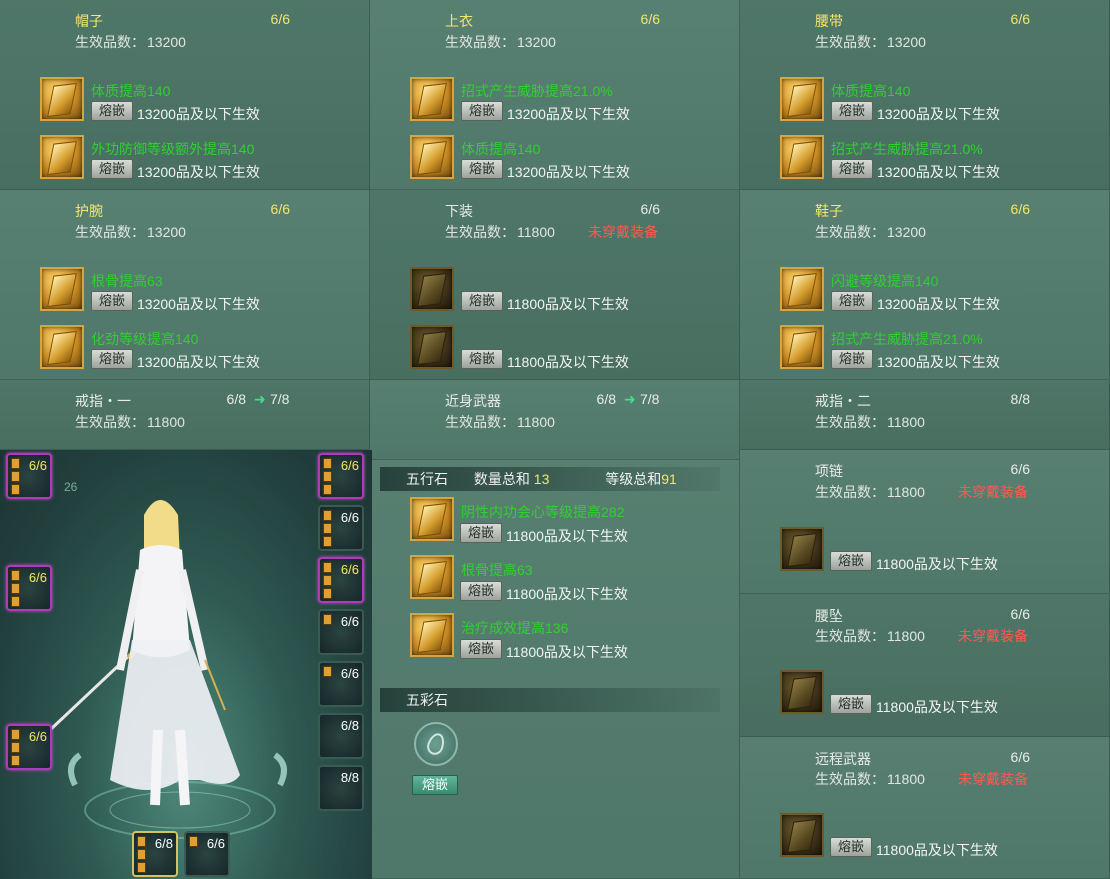 The image size is (1110, 879). What do you see at coordinates (1020, 399) in the screenshot?
I see `equip-count: 8/8` at bounding box center [1020, 399].